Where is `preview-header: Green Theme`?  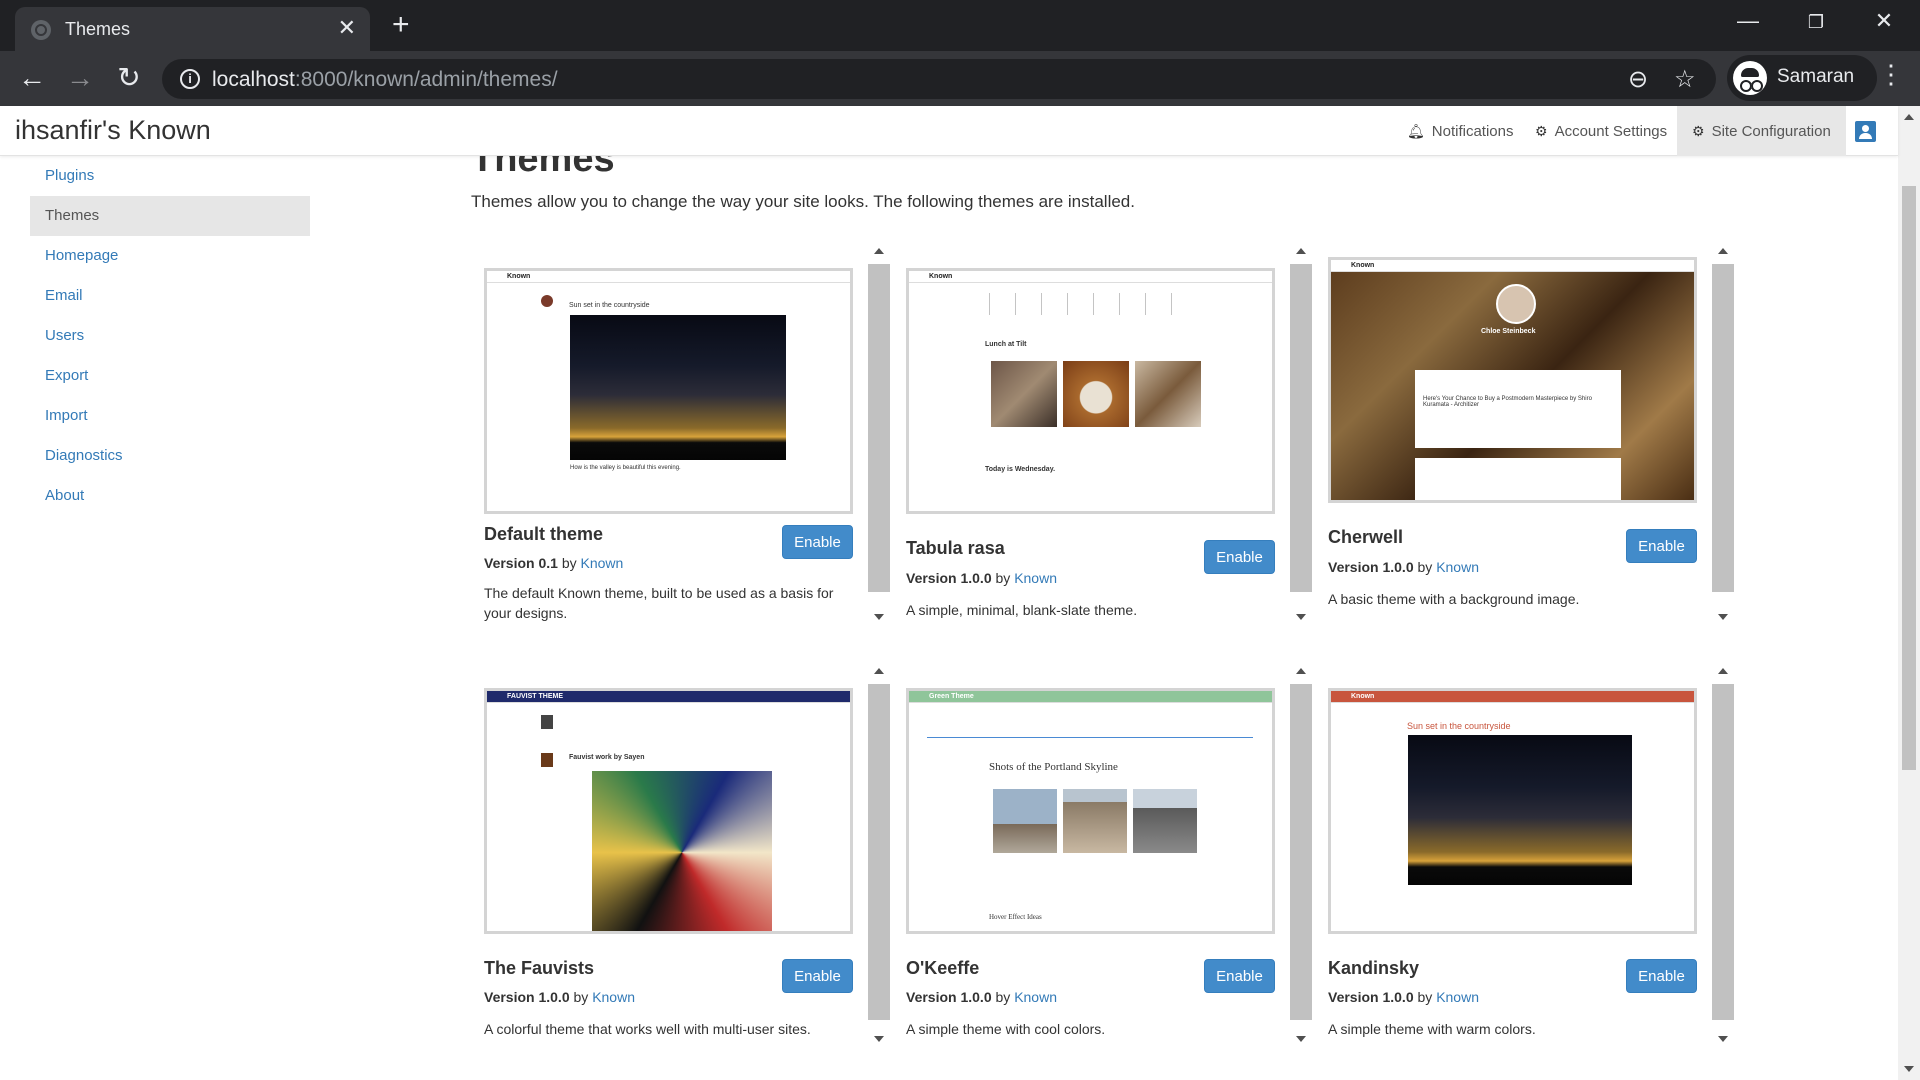 preview-header: Green Theme is located at coordinates (1090, 697).